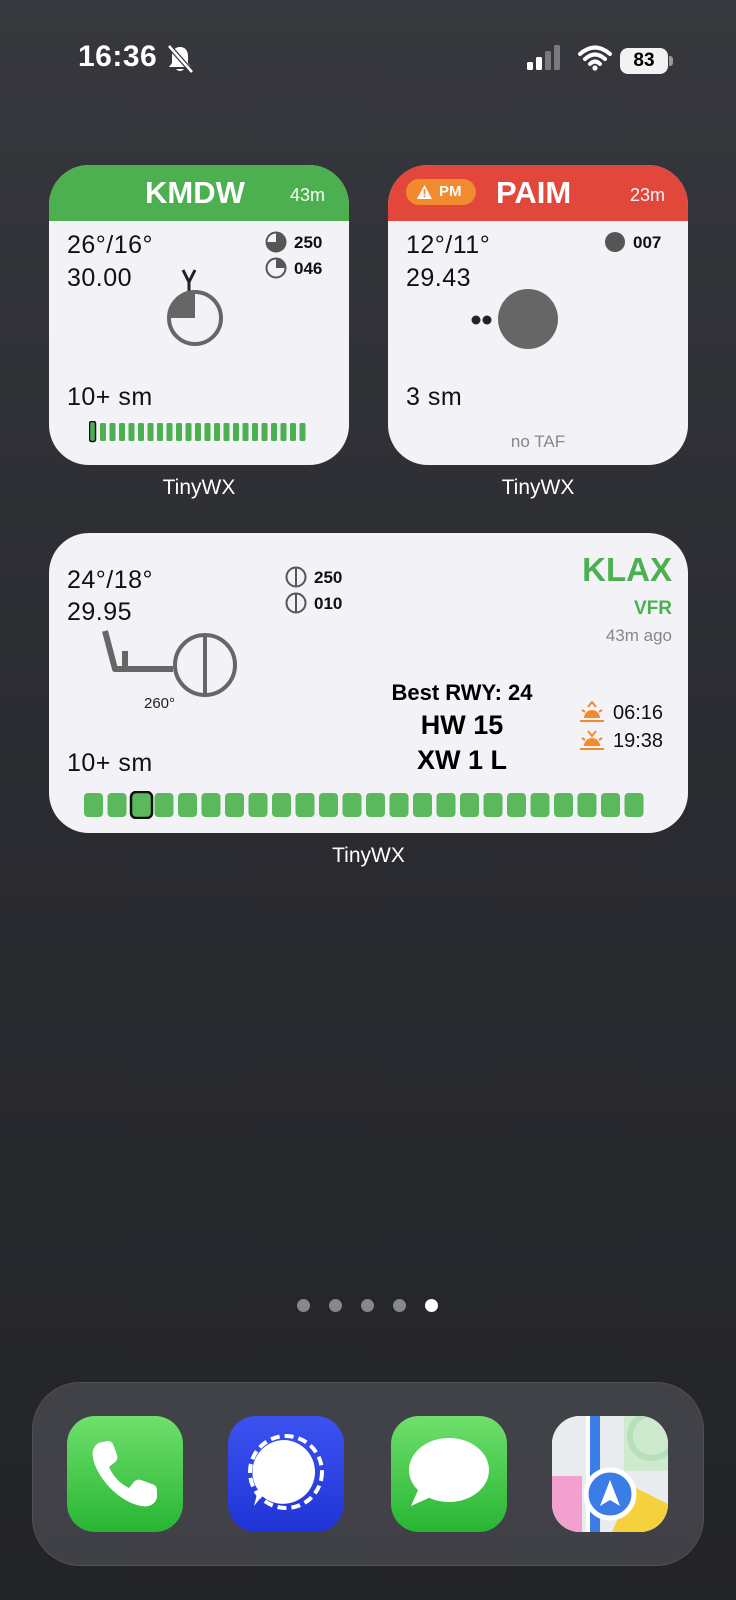 This screenshot has height=1600, width=736. Describe the element at coordinates (543, 57) in the screenshot. I see `cellular-signal-icon` at that location.